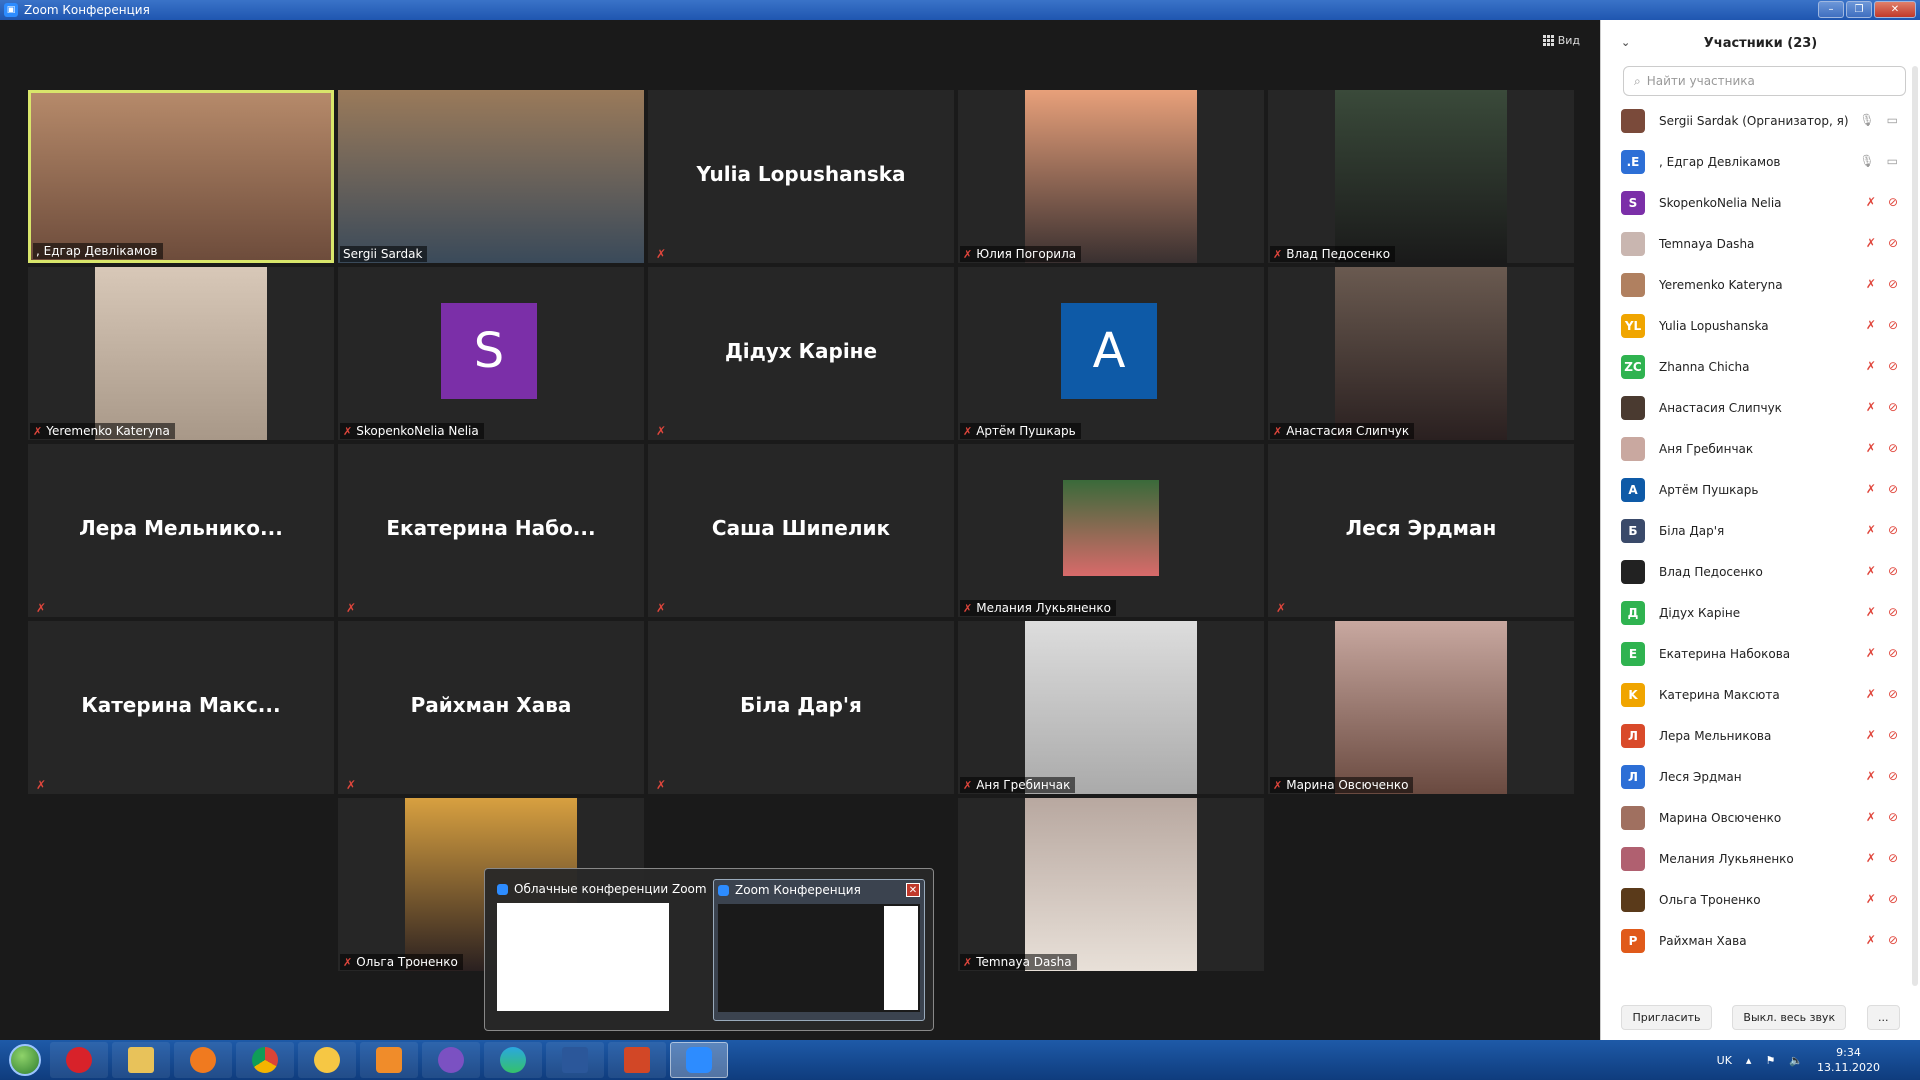  Describe the element at coordinates (1770, 407) in the screenshot. I see `participant-row: Анастасия Слипчук ✗ ⊘` at that location.